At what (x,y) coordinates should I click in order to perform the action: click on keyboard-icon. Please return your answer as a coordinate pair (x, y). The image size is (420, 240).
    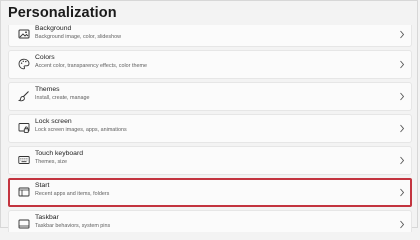
    Looking at the image, I should click on (24, 160).